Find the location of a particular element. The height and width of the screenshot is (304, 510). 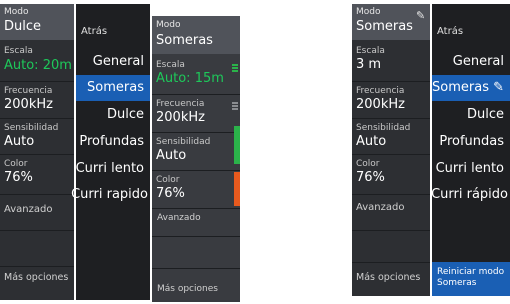

menu-item-someras: Someras ✎ is located at coordinates (468, 87).